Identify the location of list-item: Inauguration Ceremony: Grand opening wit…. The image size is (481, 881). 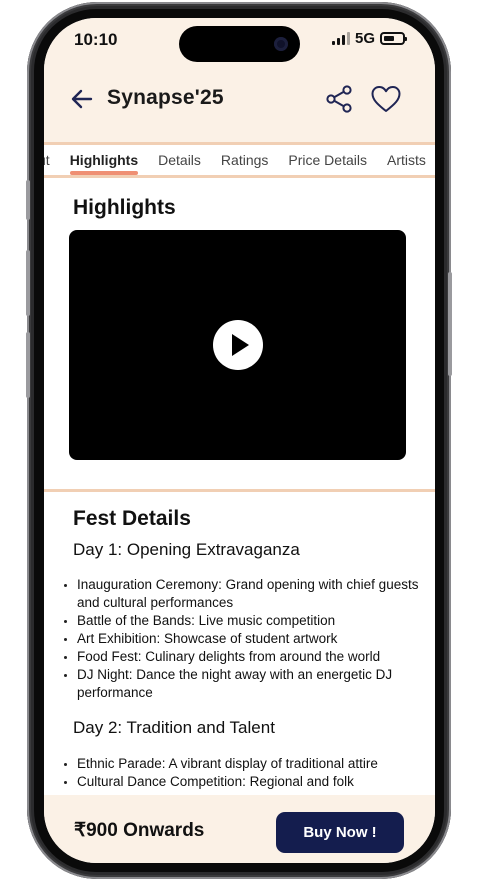
(244, 594).